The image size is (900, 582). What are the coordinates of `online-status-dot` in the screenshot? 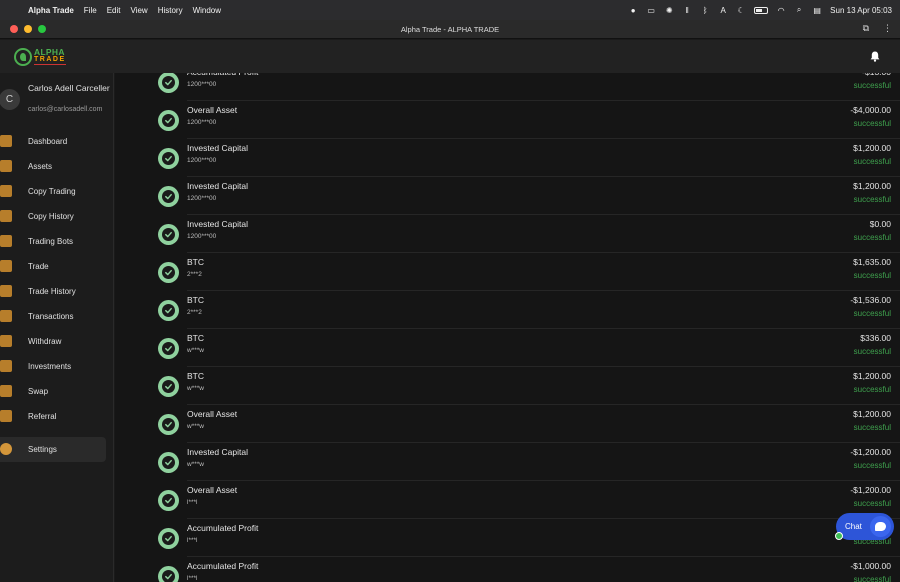 It's located at (839, 536).